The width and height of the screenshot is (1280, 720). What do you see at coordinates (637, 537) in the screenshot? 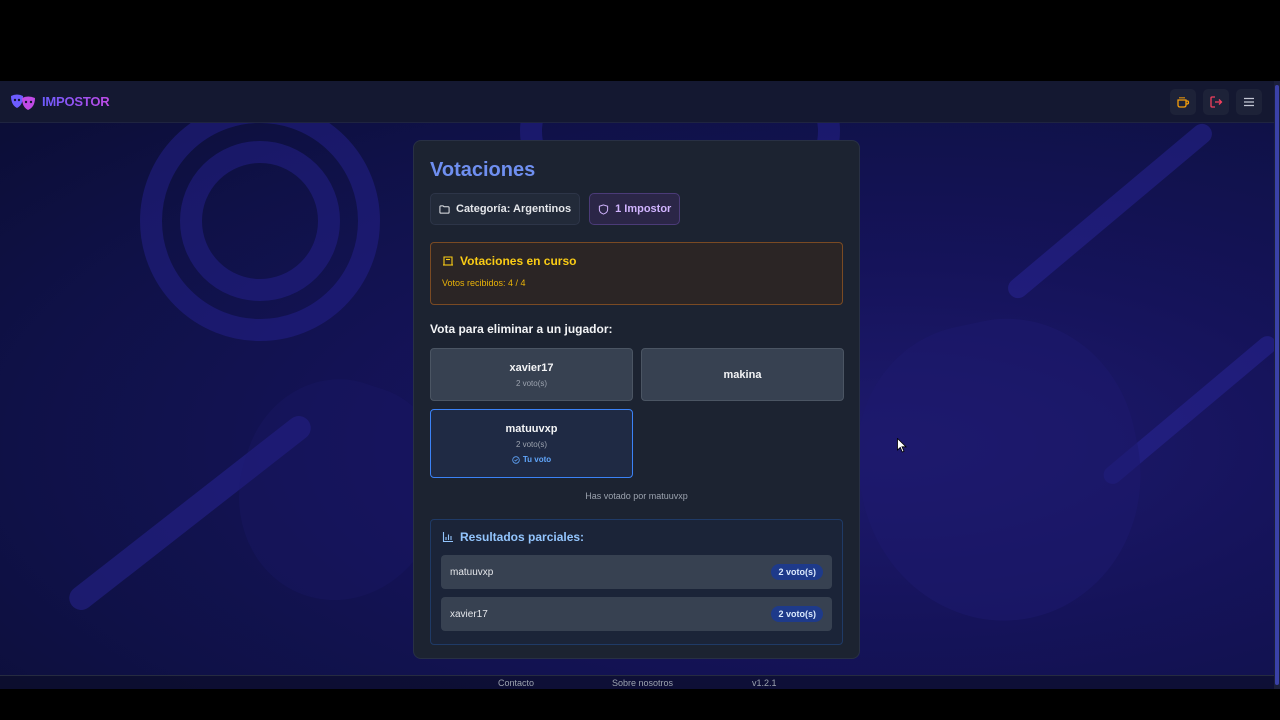
I see `partial-results-header: Resultados parciales:` at bounding box center [637, 537].